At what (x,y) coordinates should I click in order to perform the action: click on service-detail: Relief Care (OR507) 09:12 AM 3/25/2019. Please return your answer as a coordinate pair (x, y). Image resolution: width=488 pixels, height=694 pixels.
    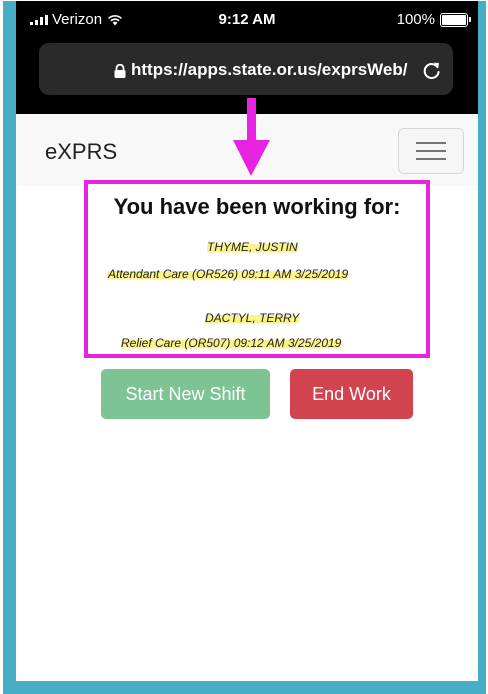
    Looking at the image, I should click on (231, 343).